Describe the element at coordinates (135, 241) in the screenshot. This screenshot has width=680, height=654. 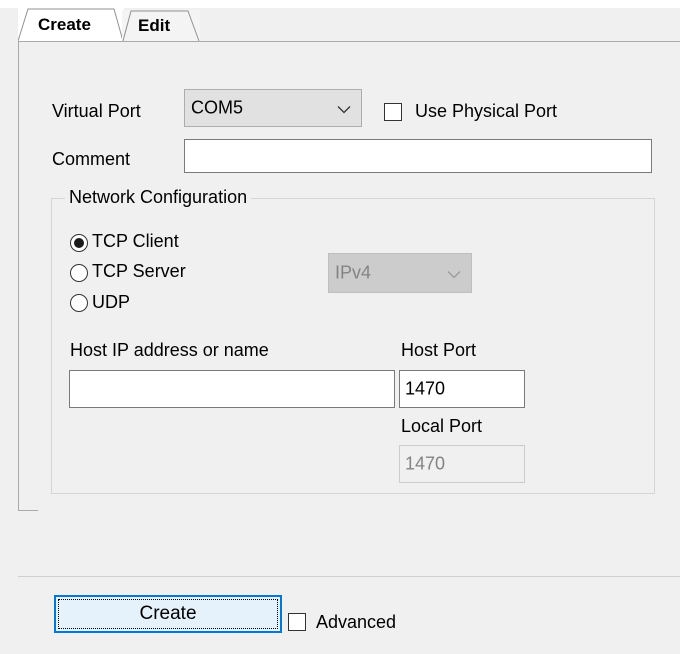
I see `tcp-client-label: TCP Client` at that location.